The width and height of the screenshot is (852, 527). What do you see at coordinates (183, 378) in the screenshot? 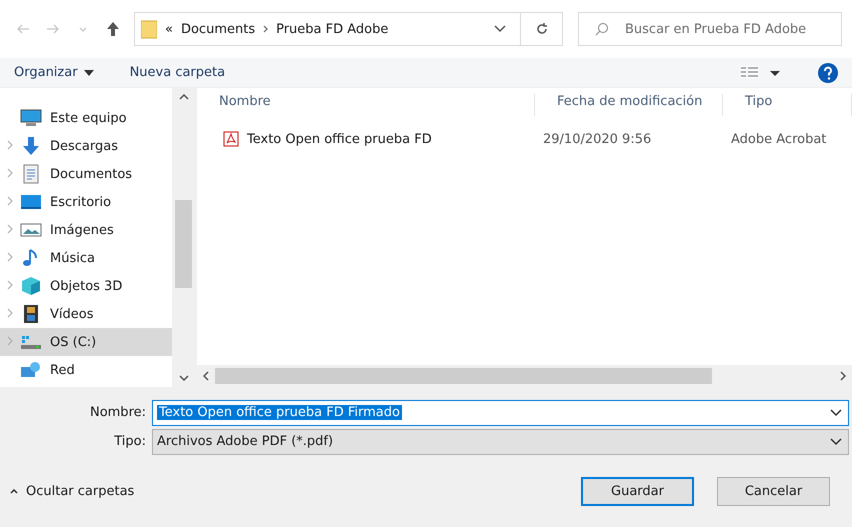
I see `scroll-down-icon` at bounding box center [183, 378].